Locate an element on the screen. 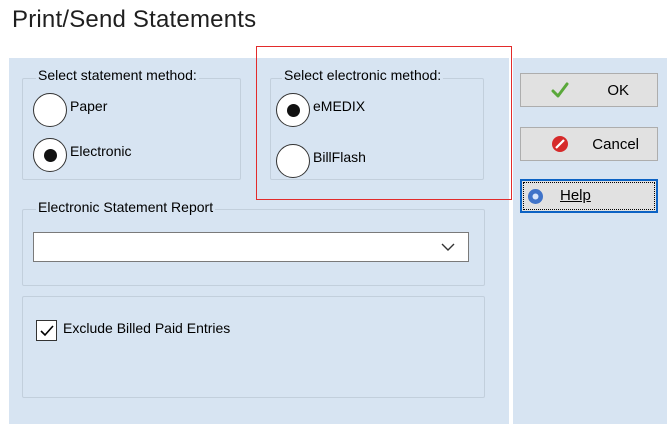 This screenshot has height=424, width=667. cancel-label: Cancel is located at coordinates (615, 144).